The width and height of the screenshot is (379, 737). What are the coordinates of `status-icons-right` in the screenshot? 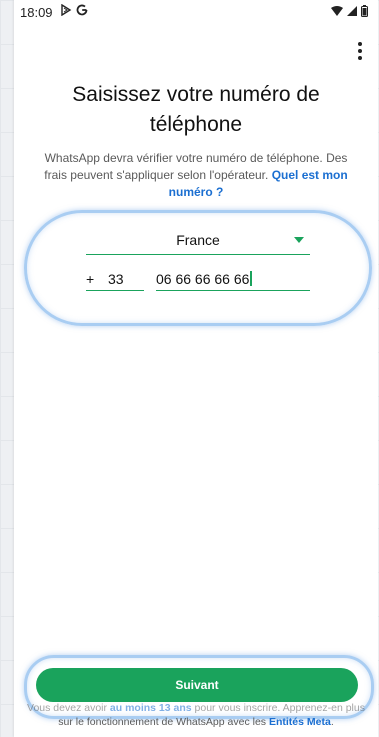 It's located at (349, 11).